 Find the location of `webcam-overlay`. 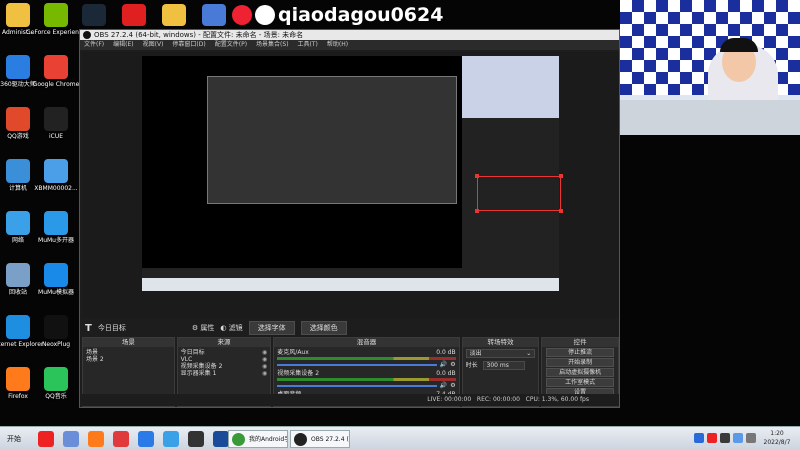

webcam-overlay is located at coordinates (710, 67).